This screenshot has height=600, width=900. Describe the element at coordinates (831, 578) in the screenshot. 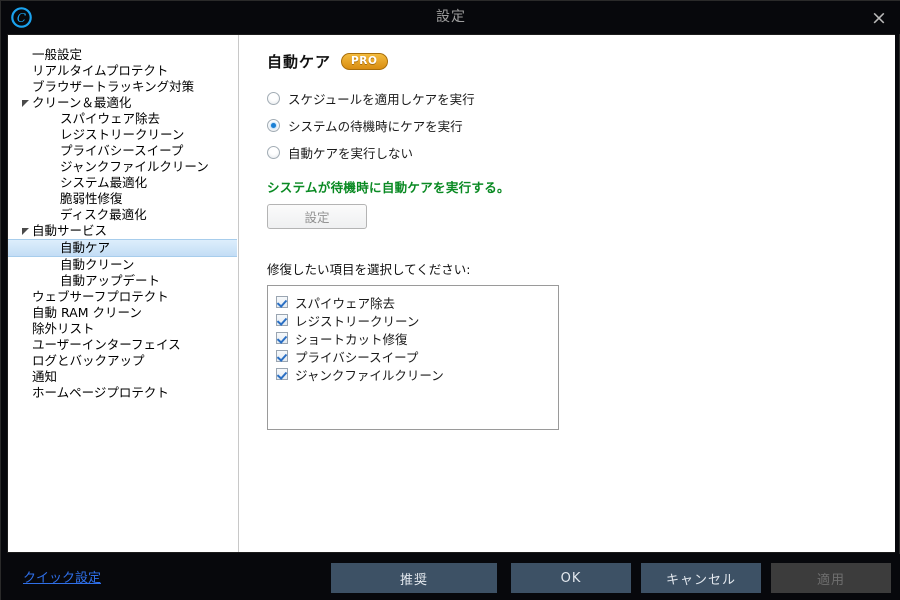

I see `apply-button: 適用` at that location.